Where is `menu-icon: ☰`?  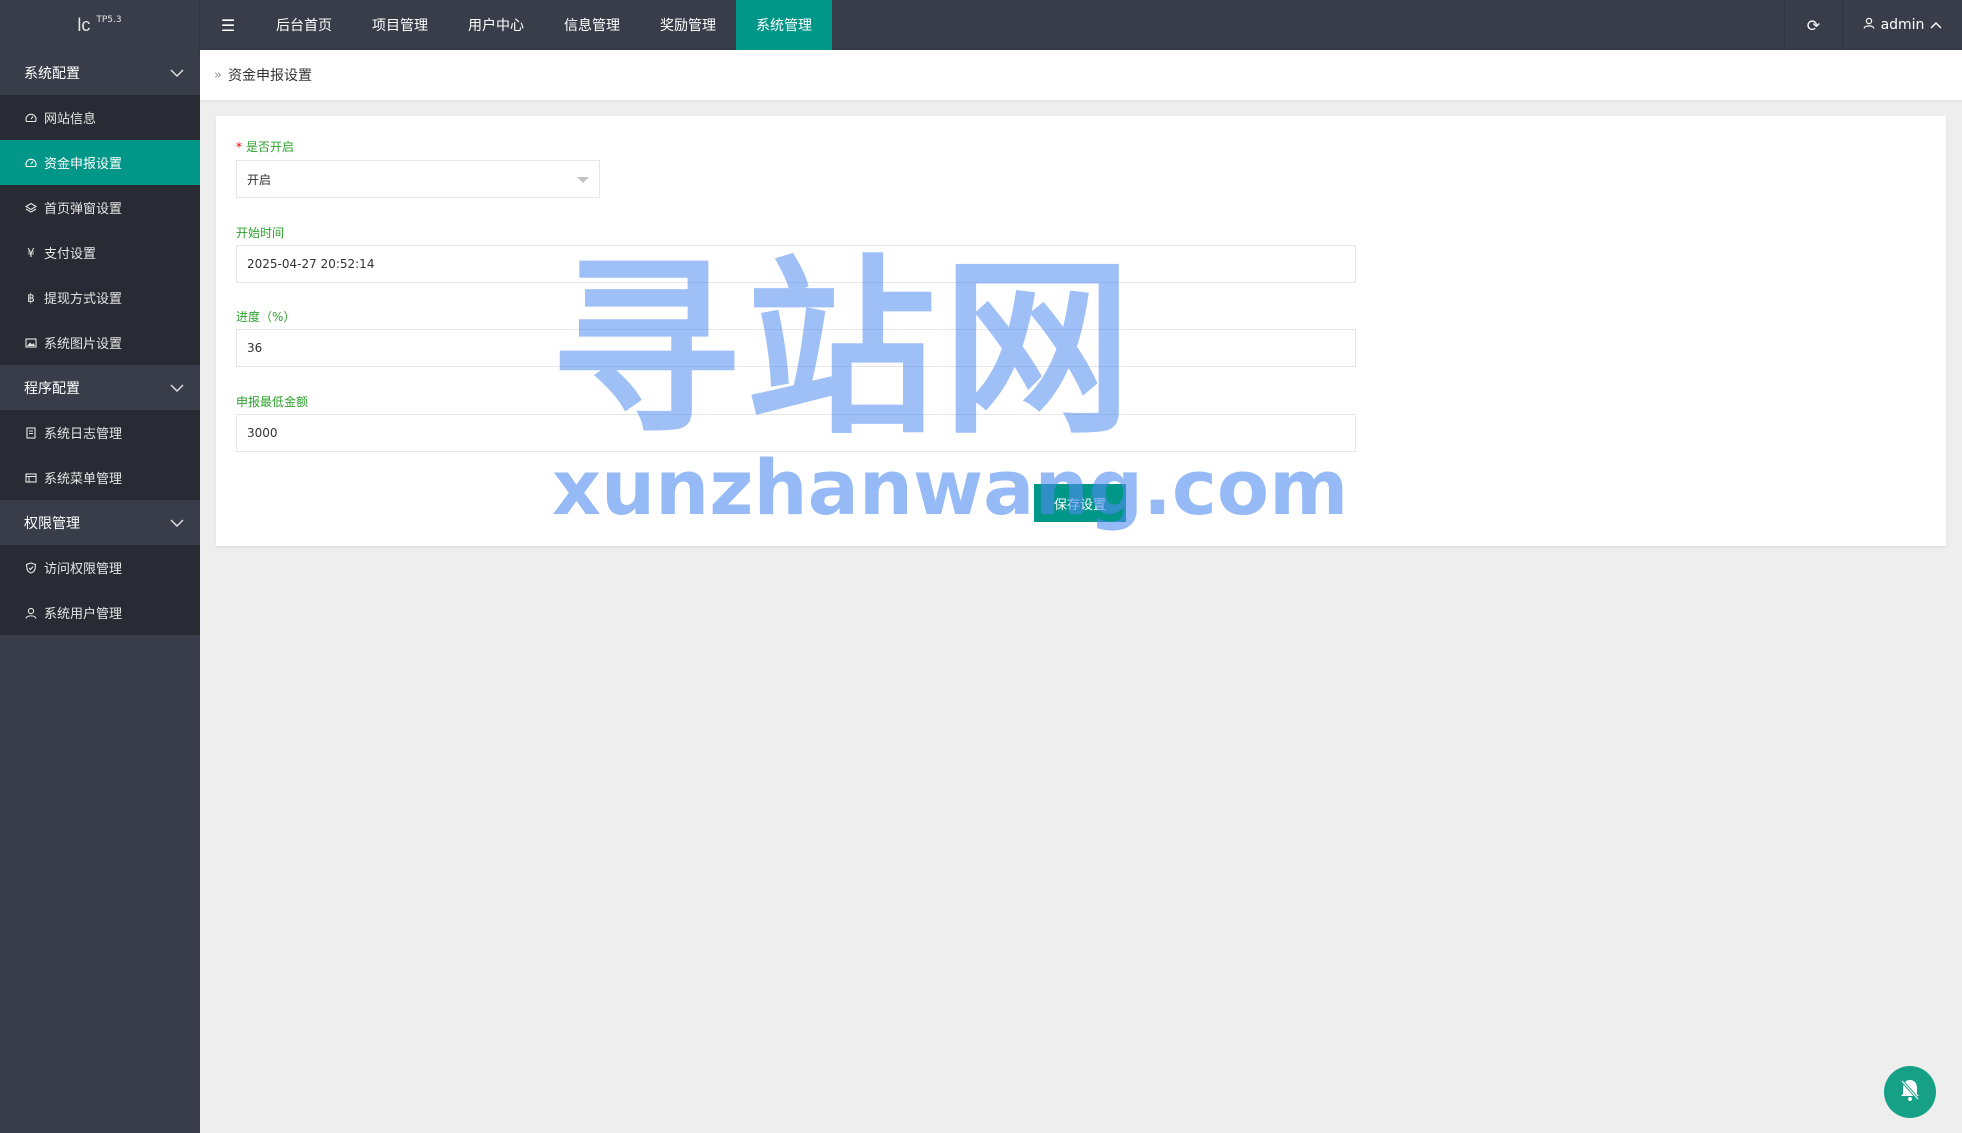
menu-icon: ☰ is located at coordinates (228, 25).